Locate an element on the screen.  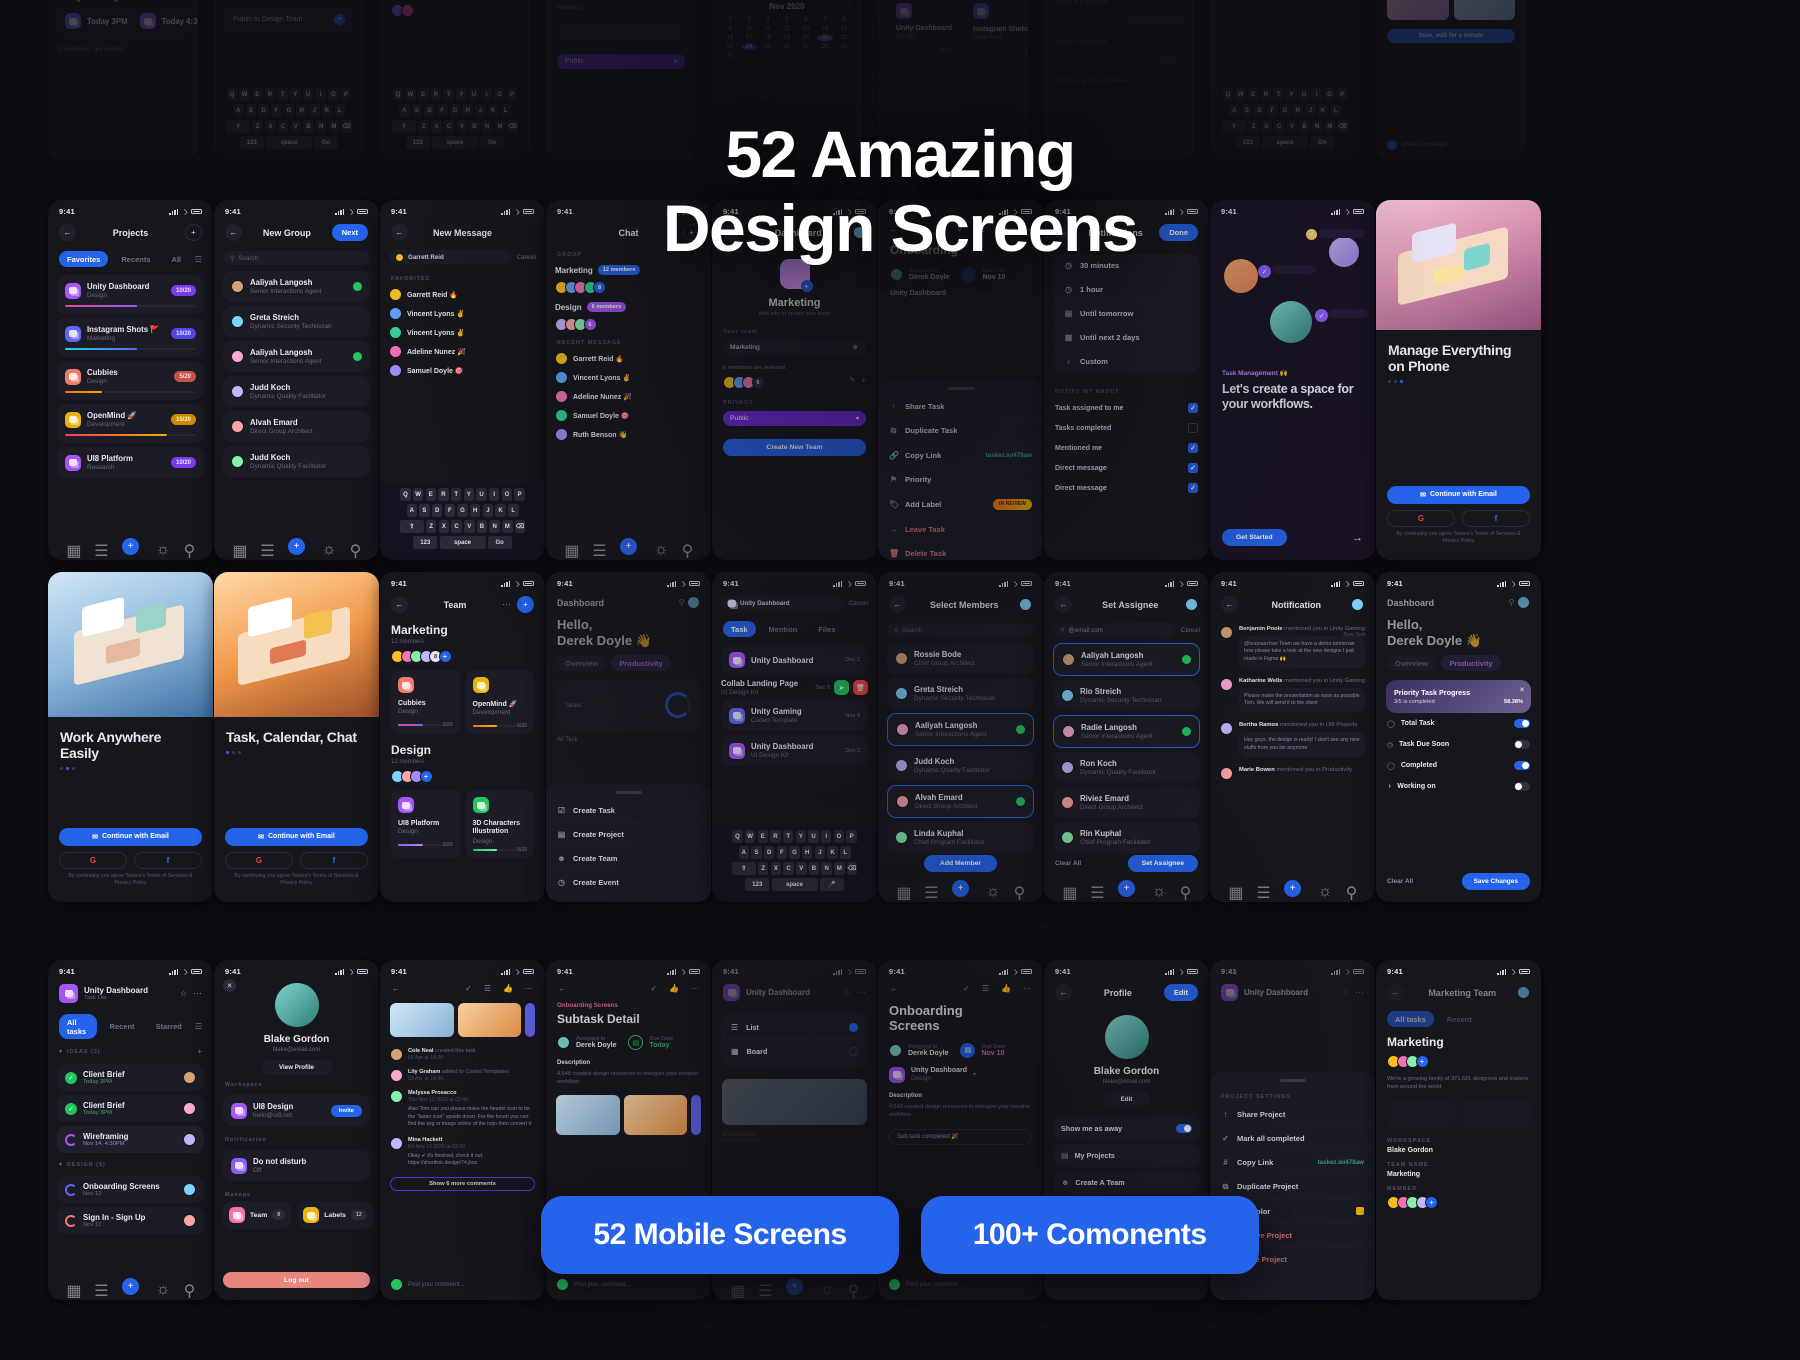
logout-button: Log out is located at coordinates (296, 1280).